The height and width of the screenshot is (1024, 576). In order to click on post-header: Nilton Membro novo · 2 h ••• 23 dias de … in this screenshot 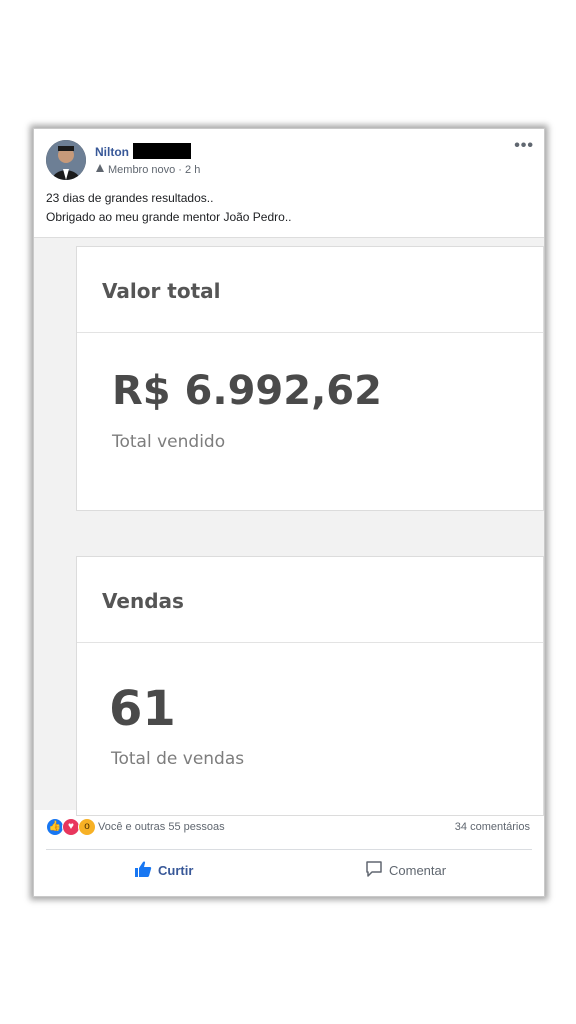, I will do `click(289, 184)`.